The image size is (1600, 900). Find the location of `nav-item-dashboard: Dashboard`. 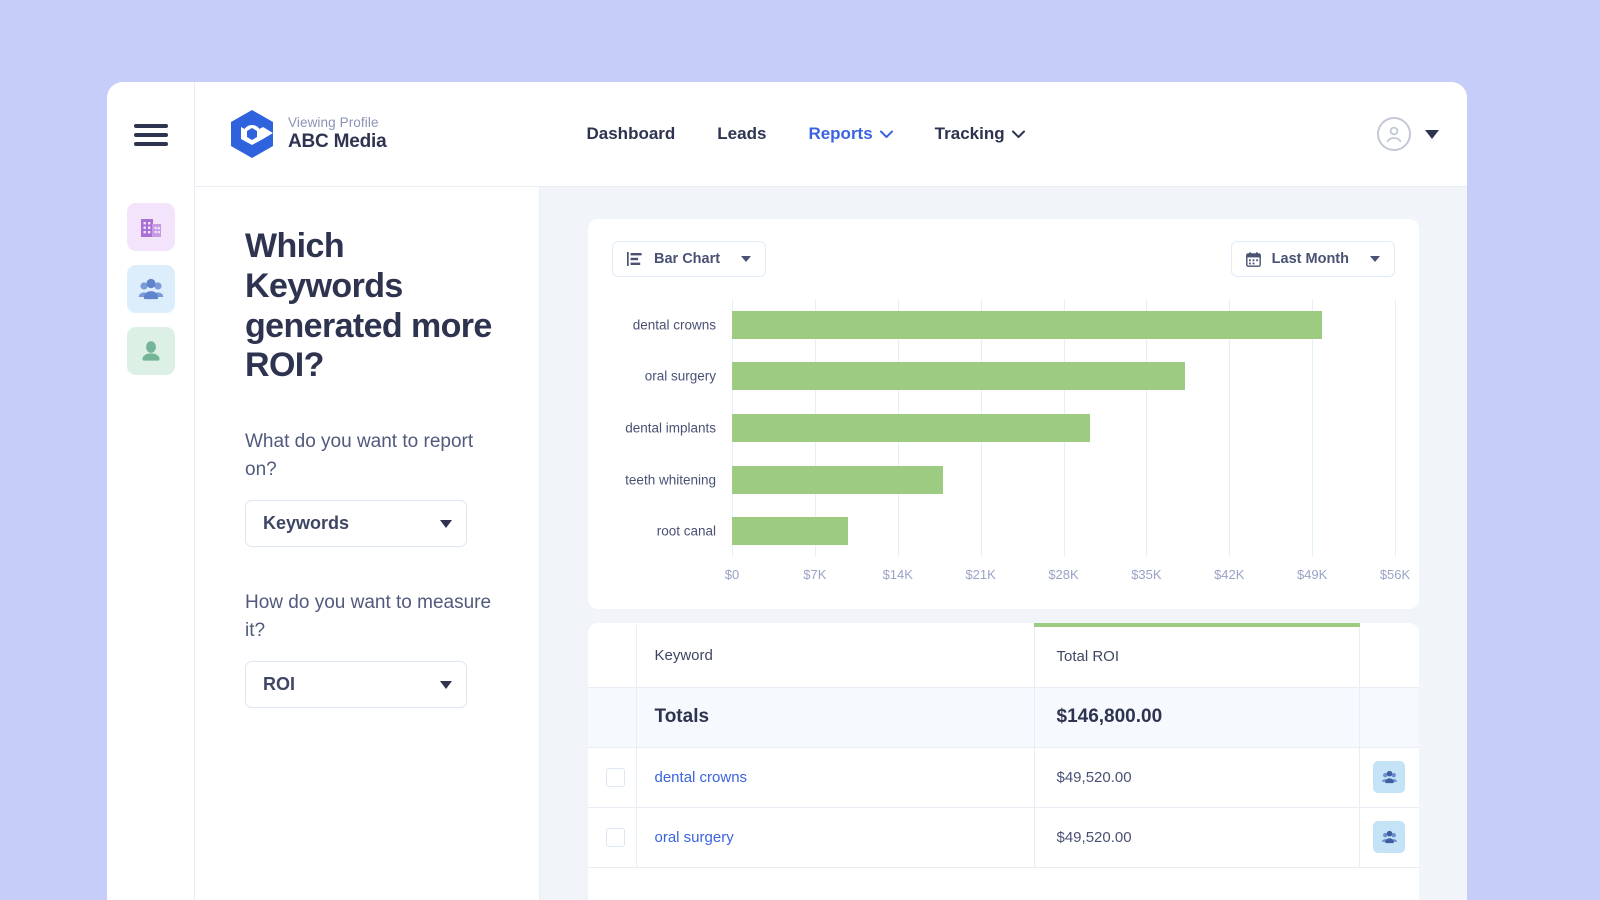

nav-item-dashboard: Dashboard is located at coordinates (631, 134).